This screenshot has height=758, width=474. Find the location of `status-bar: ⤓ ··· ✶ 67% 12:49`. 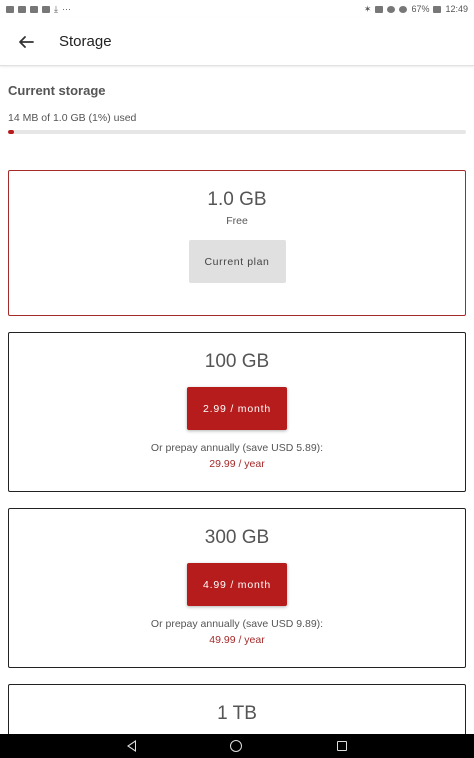

status-bar: ⤓ ··· ✶ 67% 12:49 is located at coordinates (237, 9).